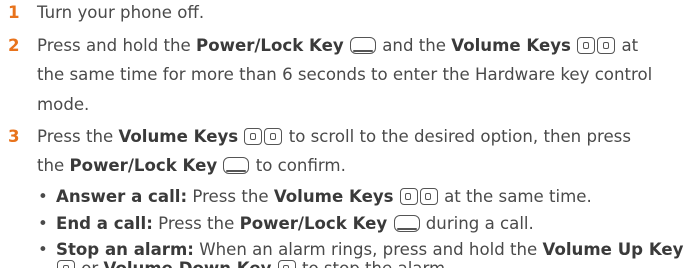  I want to click on step-text-line: the Power/Lock Key to confirm., so click(191, 166).